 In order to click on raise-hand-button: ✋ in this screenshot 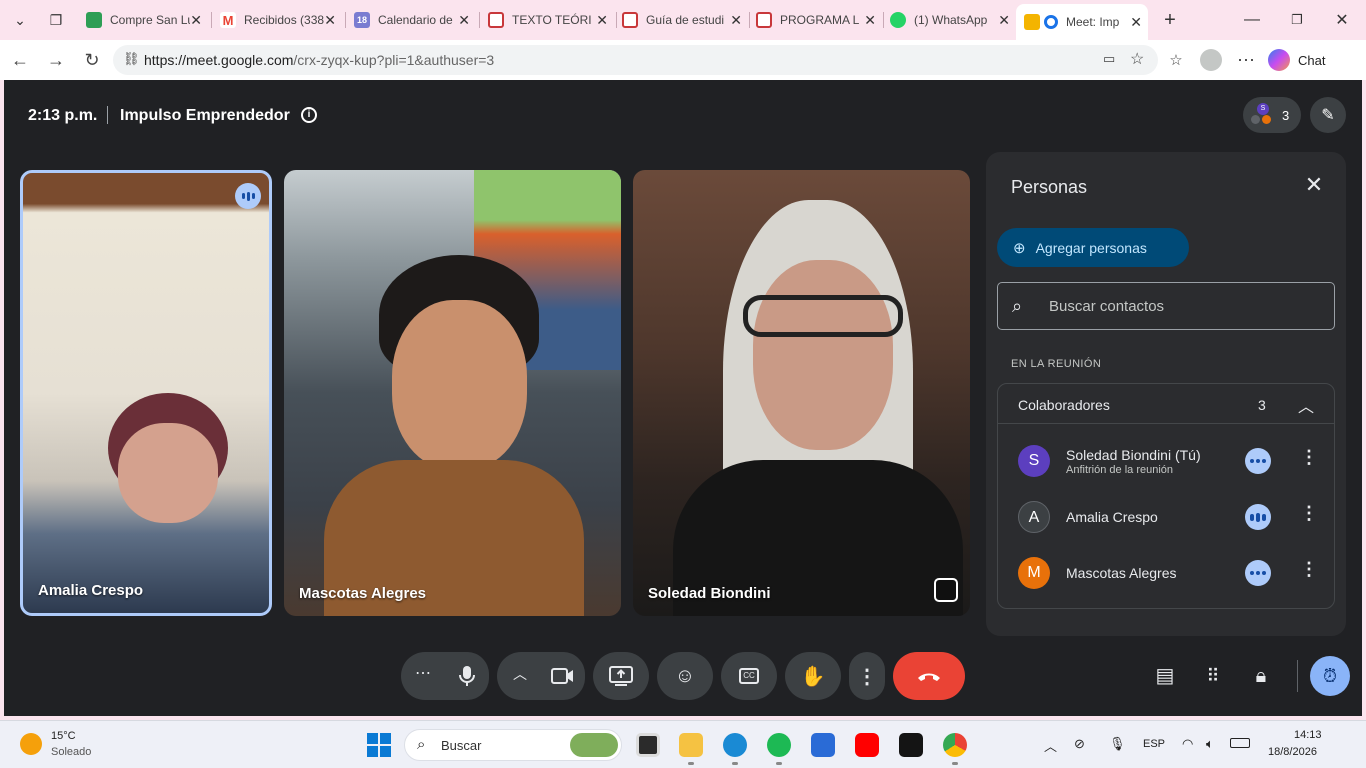, I will do `click(813, 676)`.